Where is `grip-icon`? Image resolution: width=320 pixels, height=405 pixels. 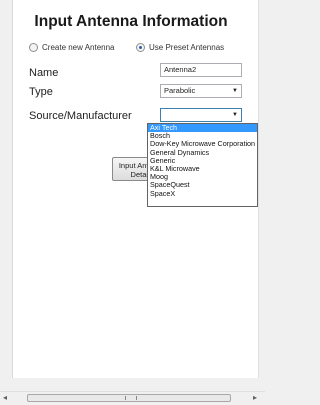 grip-icon is located at coordinates (131, 398).